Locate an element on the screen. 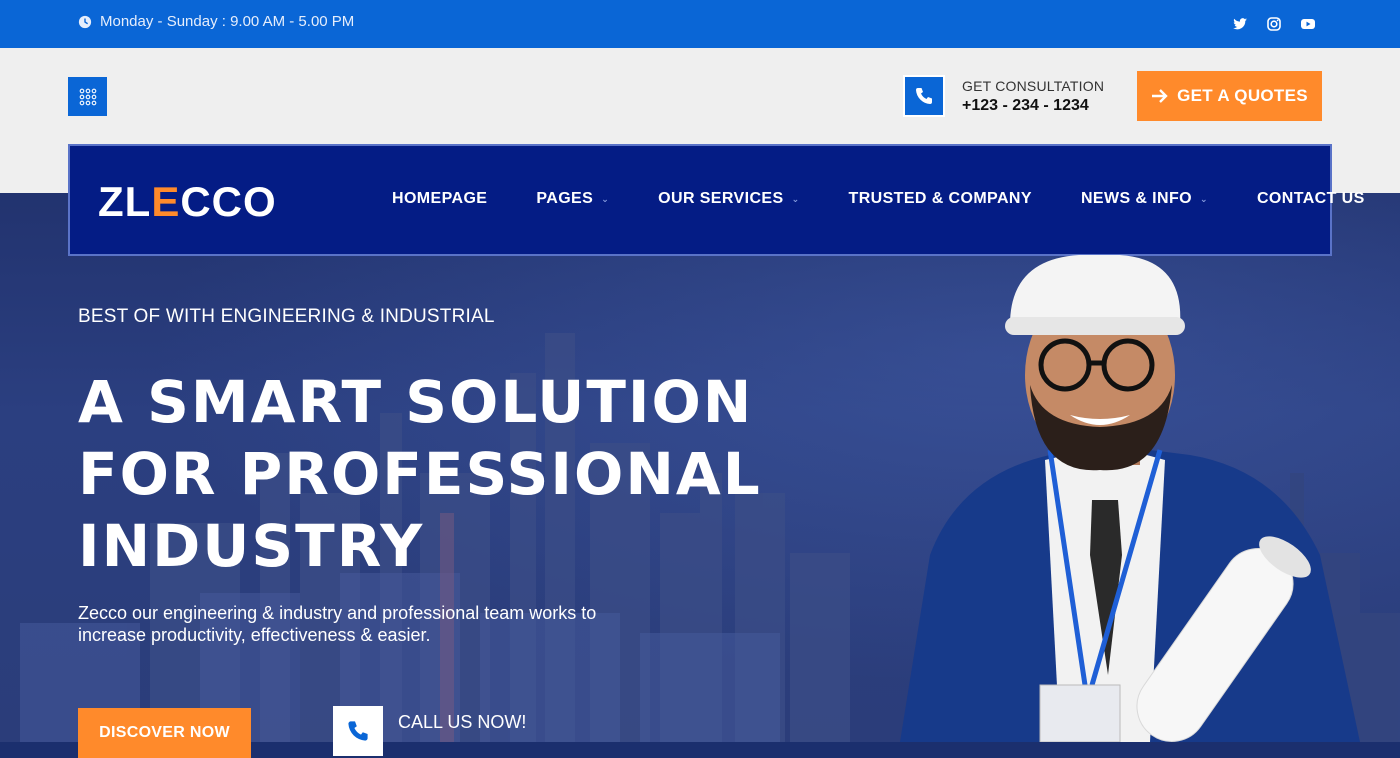 The width and height of the screenshot is (1400, 758). top-bar: Monday - Sunday : 9.00 AM - 5.00 PM is located at coordinates (700, 24).